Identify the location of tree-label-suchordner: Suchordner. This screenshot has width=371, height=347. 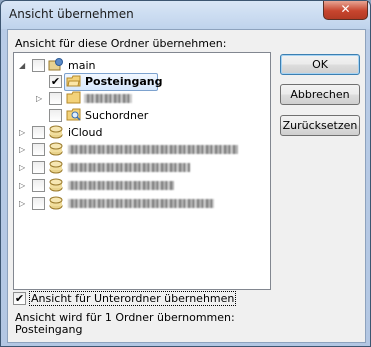
(117, 115).